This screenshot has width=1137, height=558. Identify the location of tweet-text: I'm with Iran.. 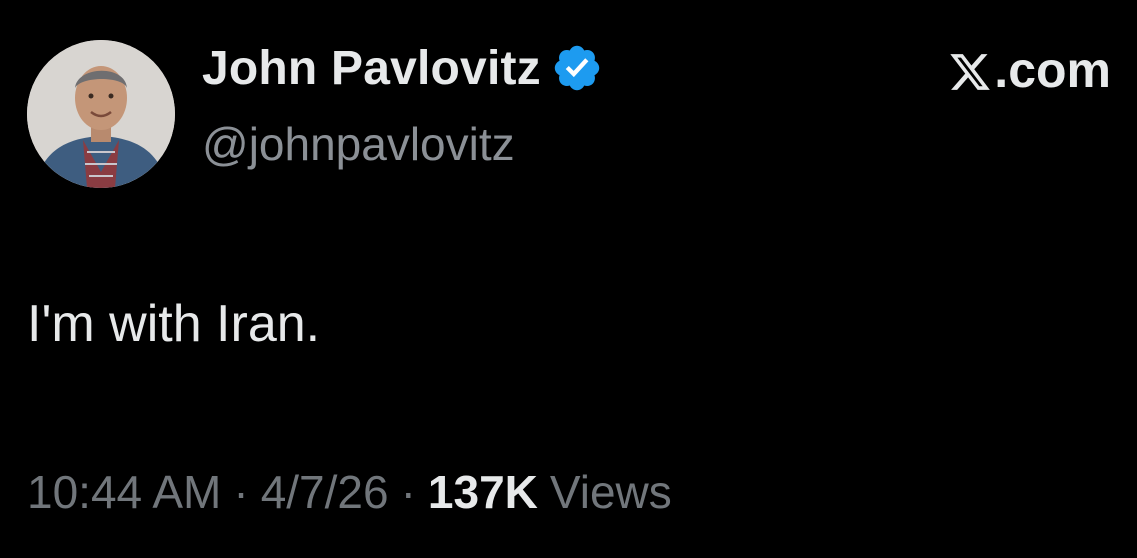
(174, 324).